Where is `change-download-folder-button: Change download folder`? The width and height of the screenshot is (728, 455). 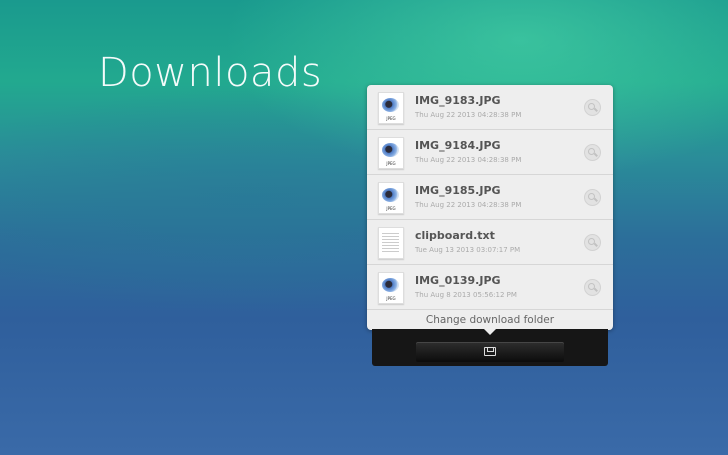 change-download-folder-button: Change download folder is located at coordinates (490, 320).